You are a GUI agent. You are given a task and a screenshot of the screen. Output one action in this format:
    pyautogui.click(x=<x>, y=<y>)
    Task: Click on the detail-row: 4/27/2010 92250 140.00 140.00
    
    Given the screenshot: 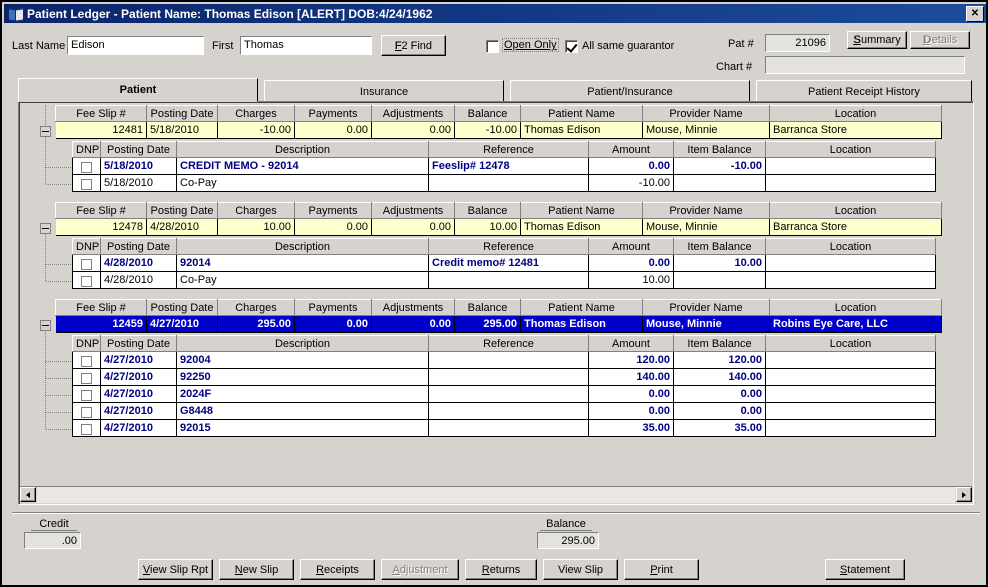 What is the action you would take?
    pyautogui.click(x=504, y=377)
    